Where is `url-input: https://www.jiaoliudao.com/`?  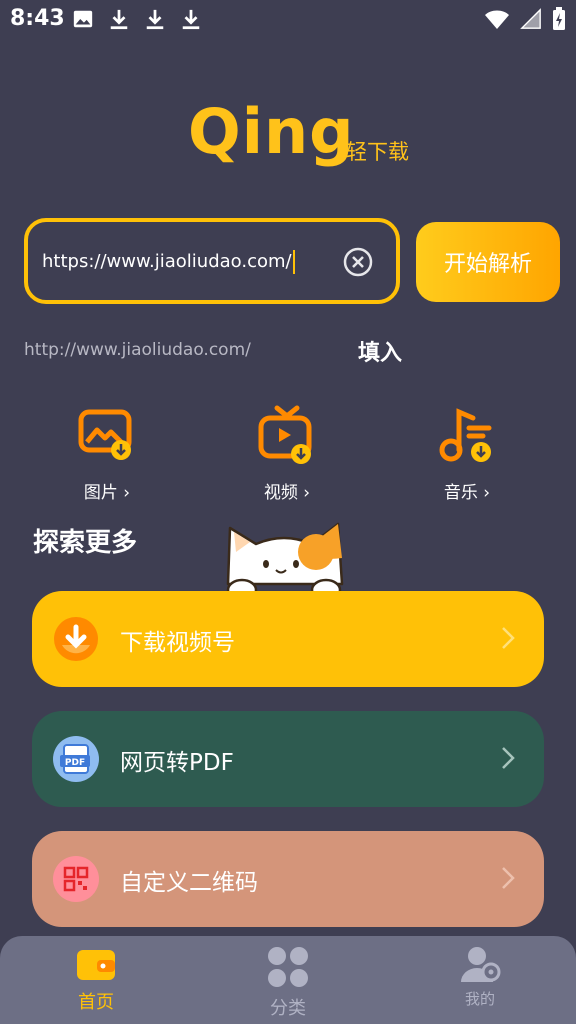 url-input: https://www.jiaoliudao.com/ is located at coordinates (212, 261).